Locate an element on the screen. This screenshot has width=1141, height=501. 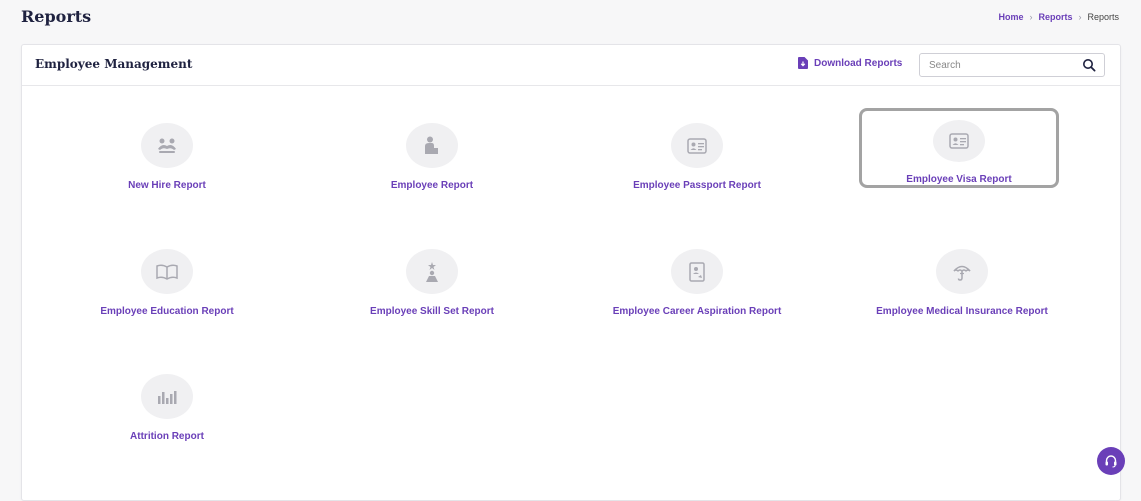
report-label: Attrition Report is located at coordinates (167, 436).